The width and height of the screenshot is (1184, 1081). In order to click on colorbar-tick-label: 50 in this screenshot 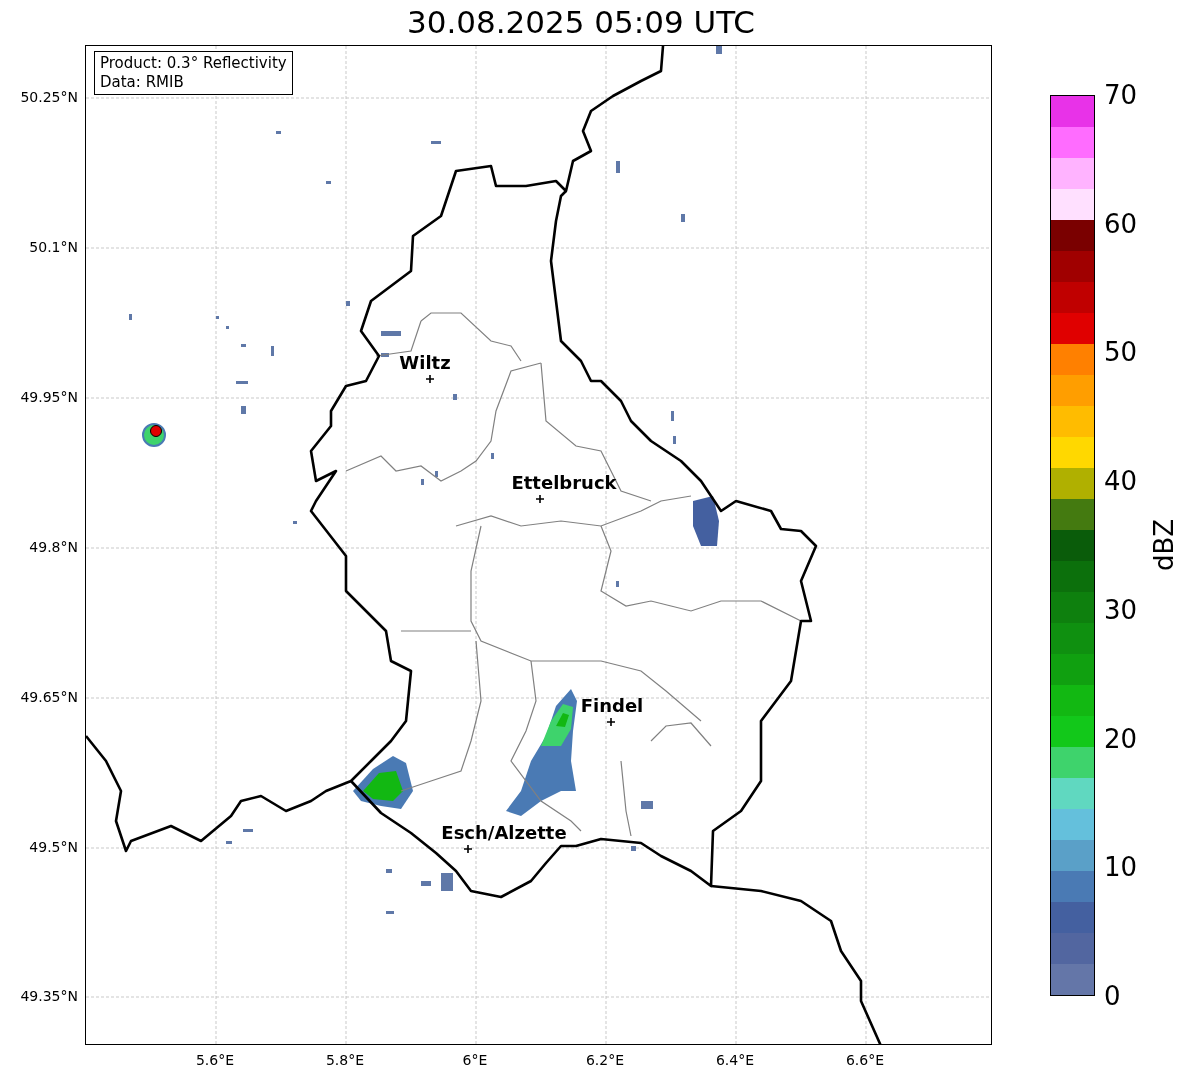, I will do `click(1121, 352)`.